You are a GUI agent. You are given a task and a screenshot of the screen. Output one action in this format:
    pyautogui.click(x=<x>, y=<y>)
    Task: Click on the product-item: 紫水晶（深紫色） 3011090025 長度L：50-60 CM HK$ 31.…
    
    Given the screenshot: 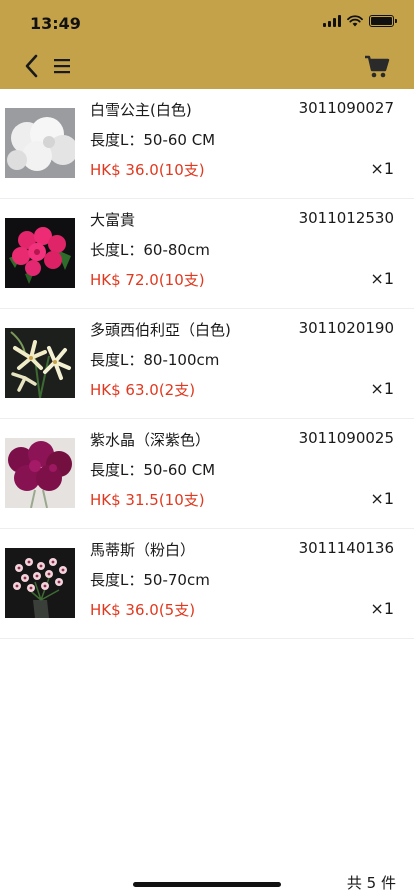 What is the action you would take?
    pyautogui.click(x=207, y=474)
    